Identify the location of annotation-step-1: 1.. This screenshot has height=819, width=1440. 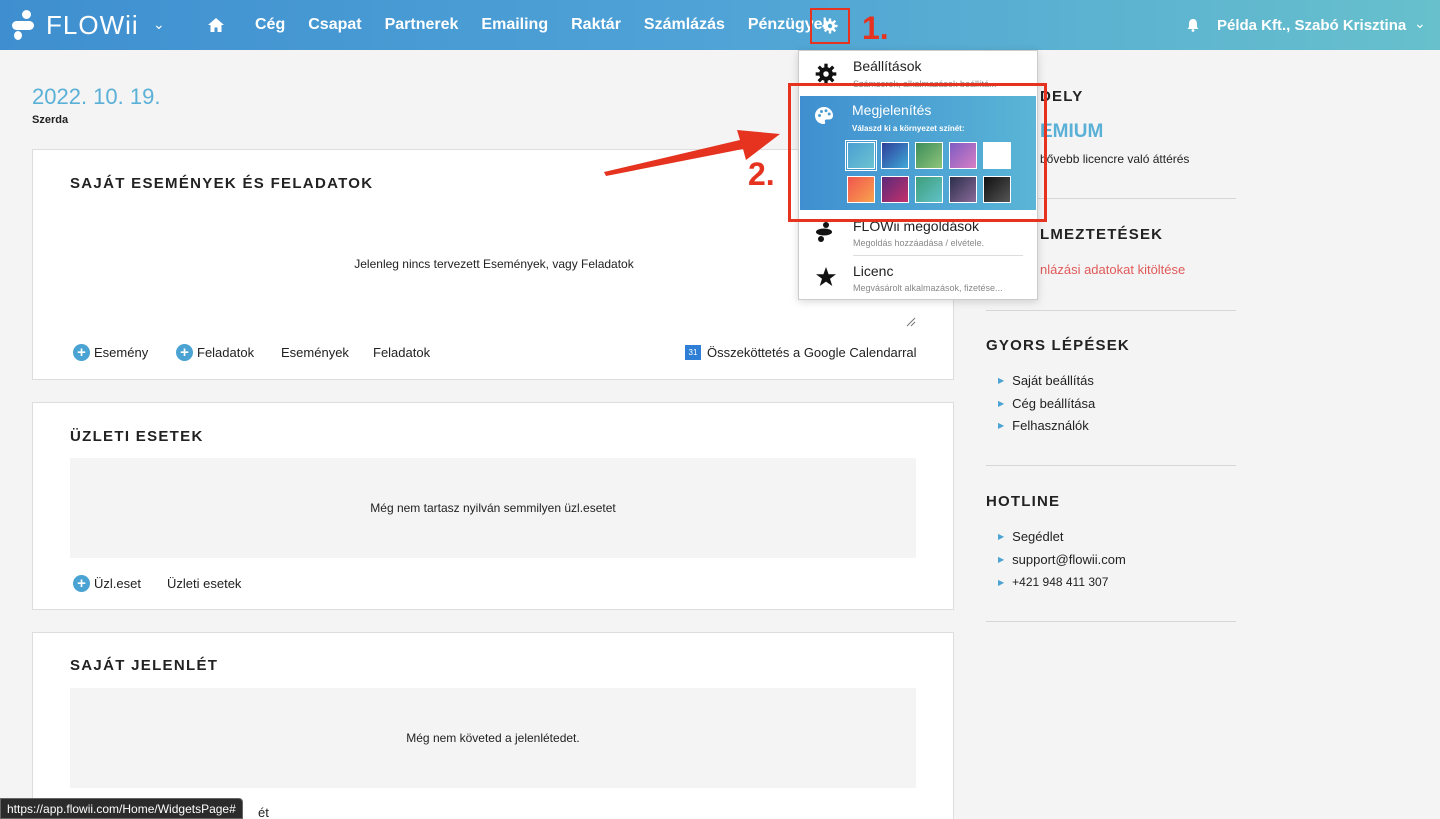
(875, 28).